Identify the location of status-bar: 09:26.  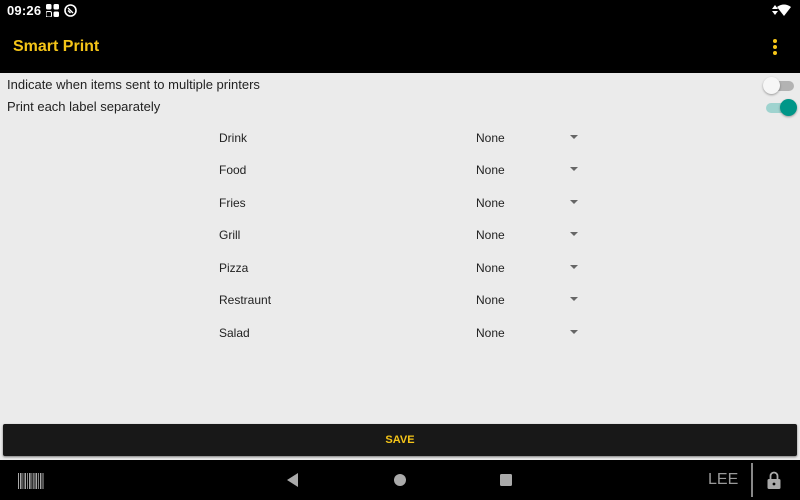
(400, 11).